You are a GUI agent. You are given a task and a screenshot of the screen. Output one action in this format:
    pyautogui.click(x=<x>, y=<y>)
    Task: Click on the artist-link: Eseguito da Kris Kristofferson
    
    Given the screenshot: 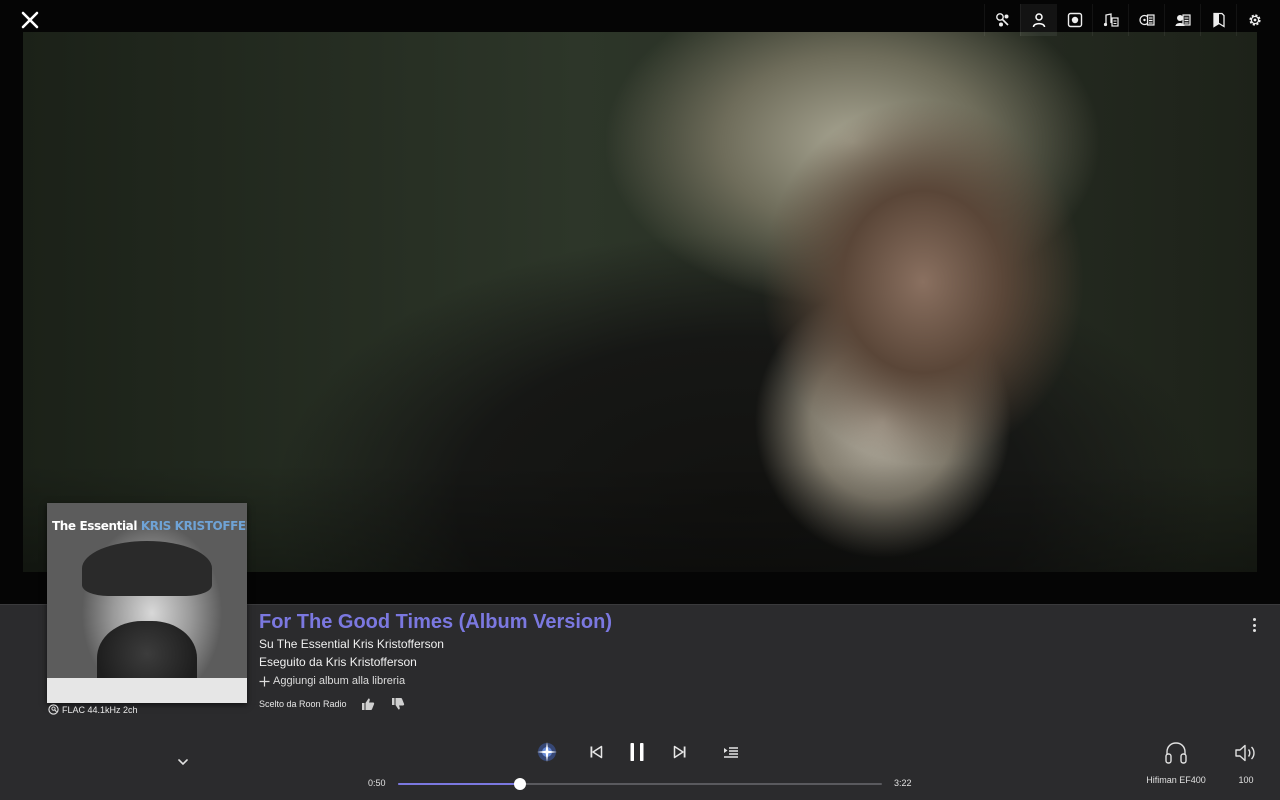 What is the action you would take?
    pyautogui.click(x=338, y=662)
    